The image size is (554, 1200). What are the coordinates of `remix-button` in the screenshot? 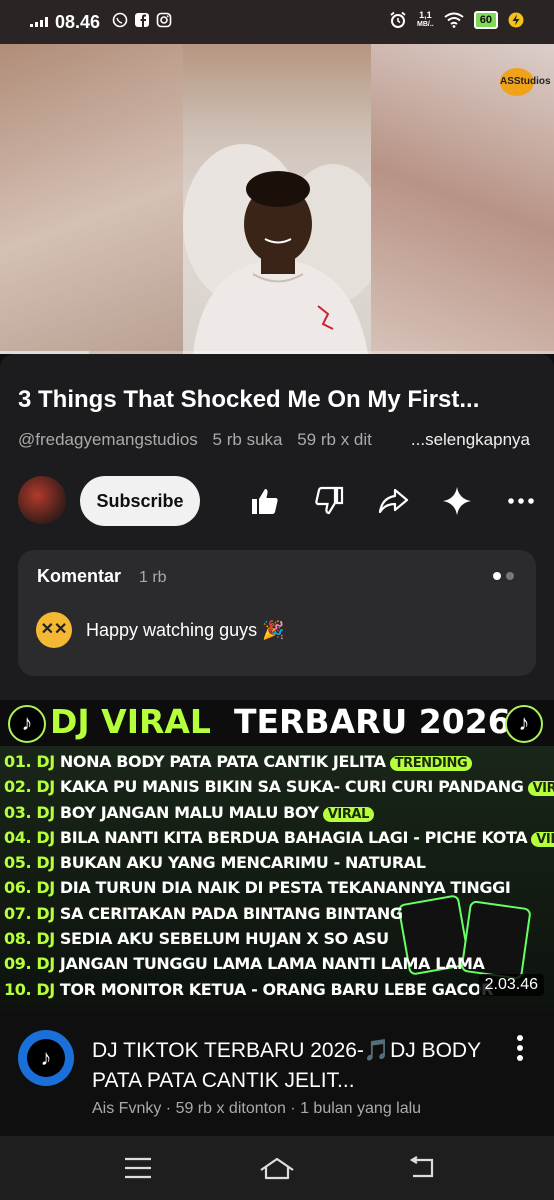 It's located at (457, 501).